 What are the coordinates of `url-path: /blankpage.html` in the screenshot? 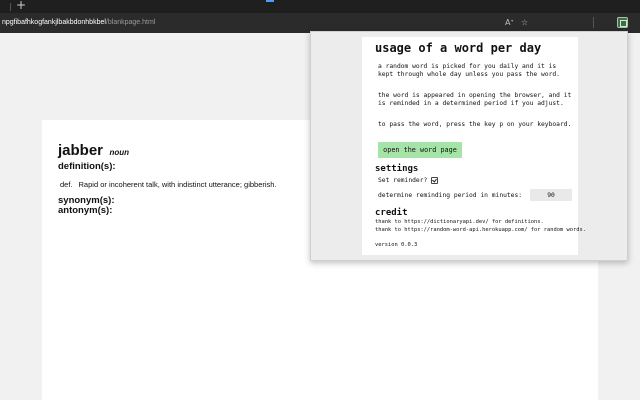 It's located at (130, 22).